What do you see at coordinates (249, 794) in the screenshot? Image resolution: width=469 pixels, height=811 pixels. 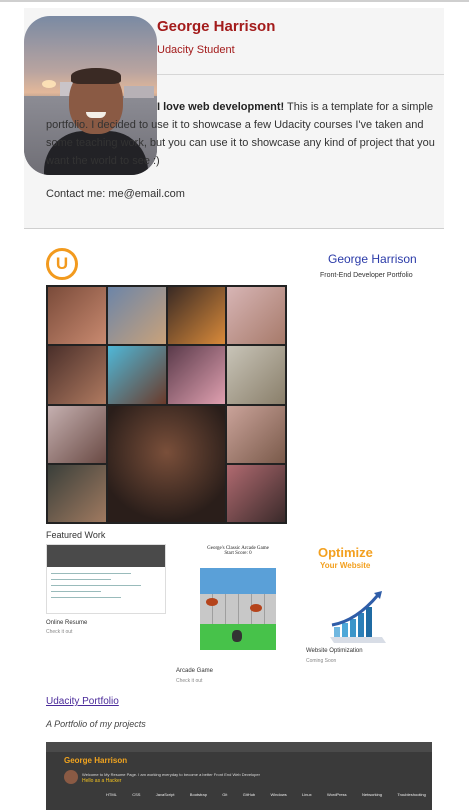 I see `banner-nav-item: GitHub` at bounding box center [249, 794].